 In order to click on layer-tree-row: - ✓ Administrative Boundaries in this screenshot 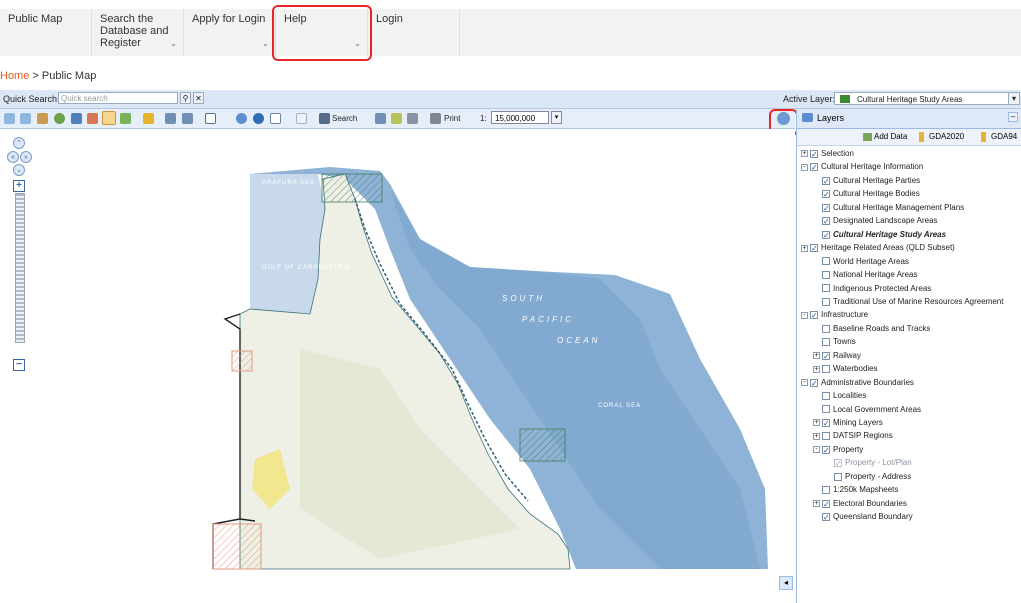, I will do `click(857, 382)`.